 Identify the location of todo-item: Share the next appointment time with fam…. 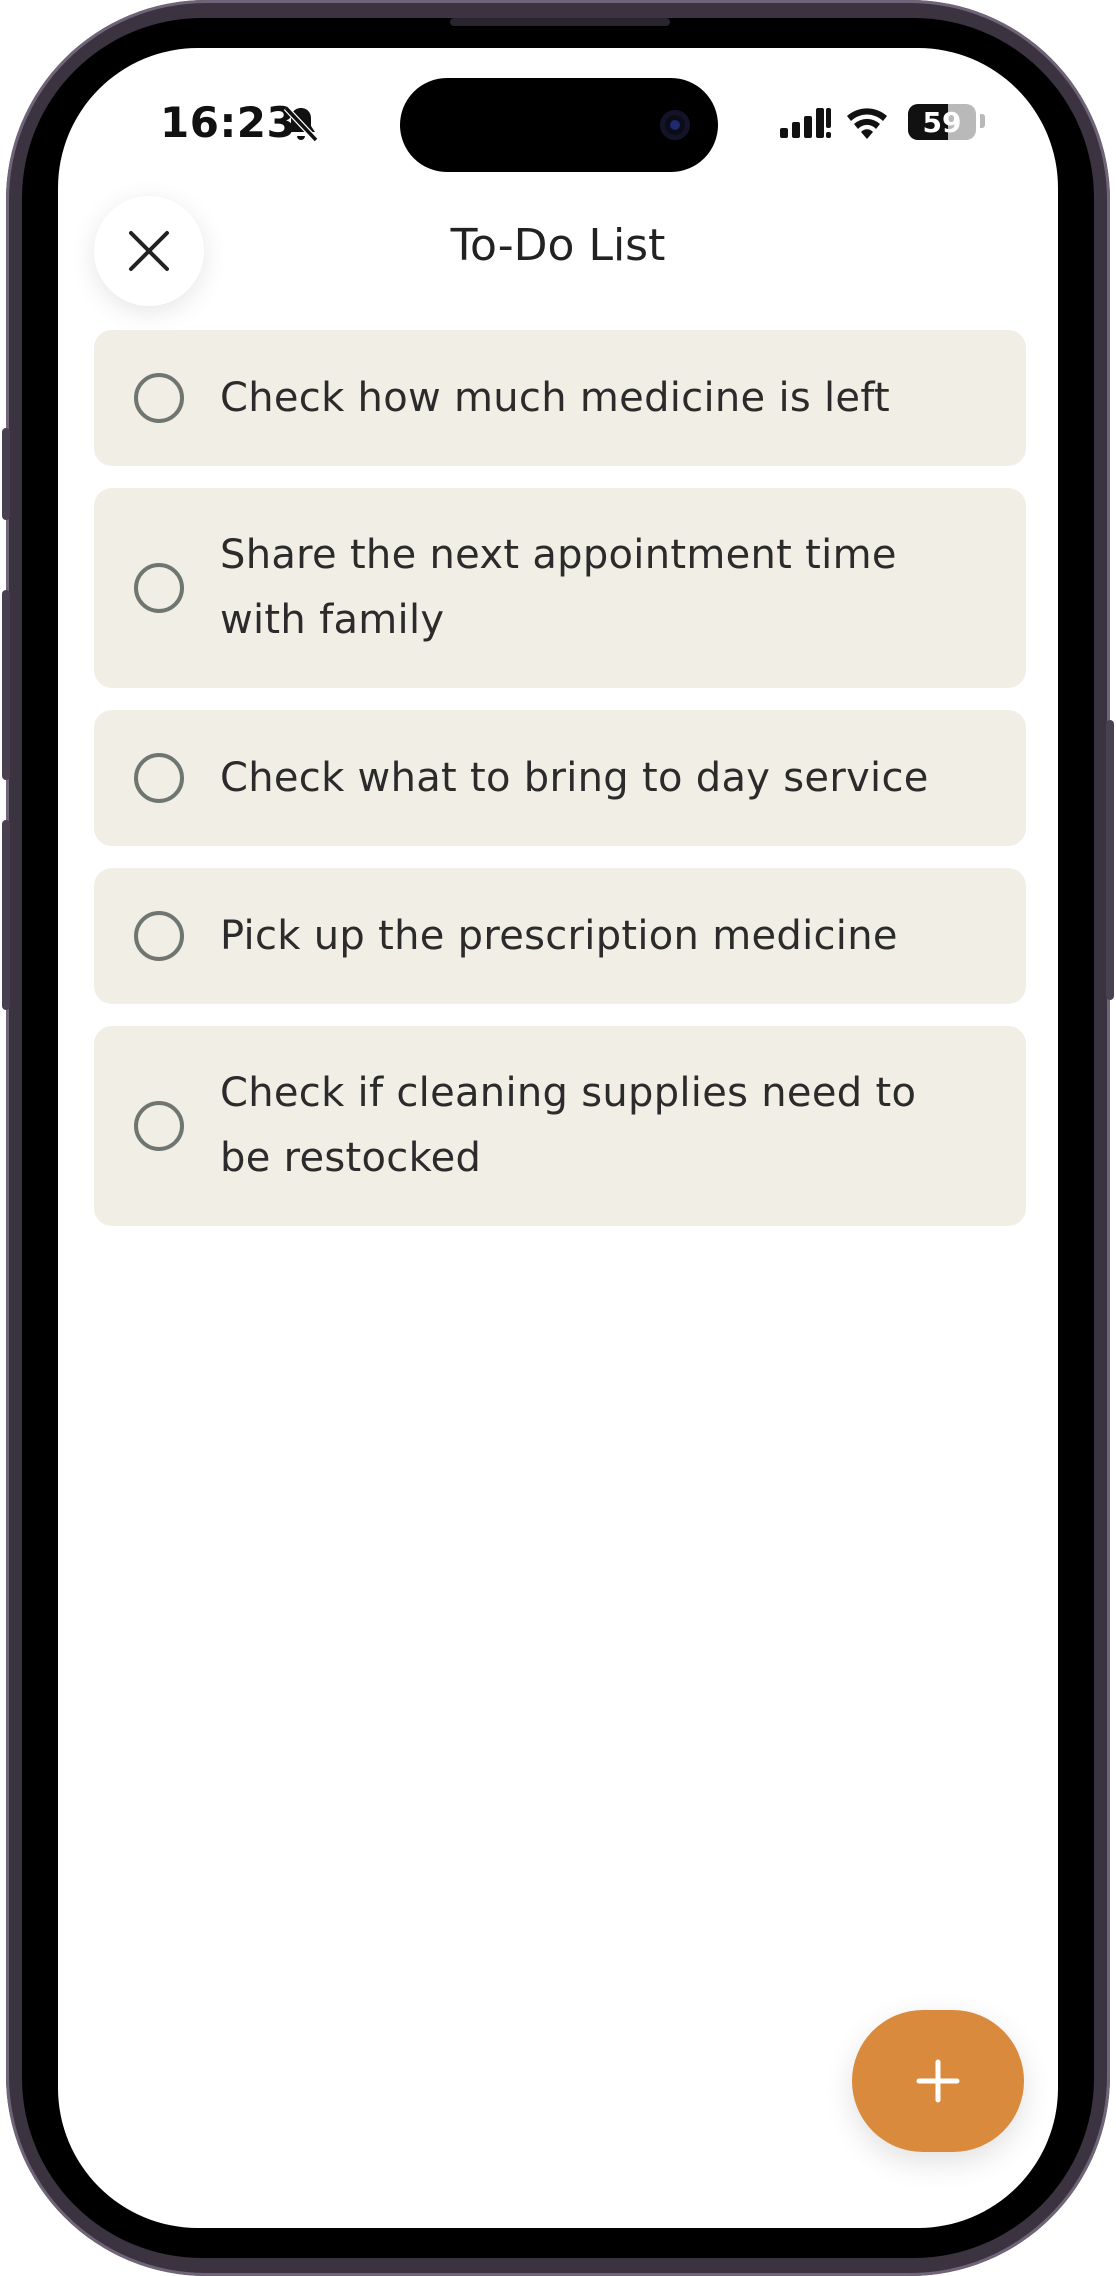
(560, 588).